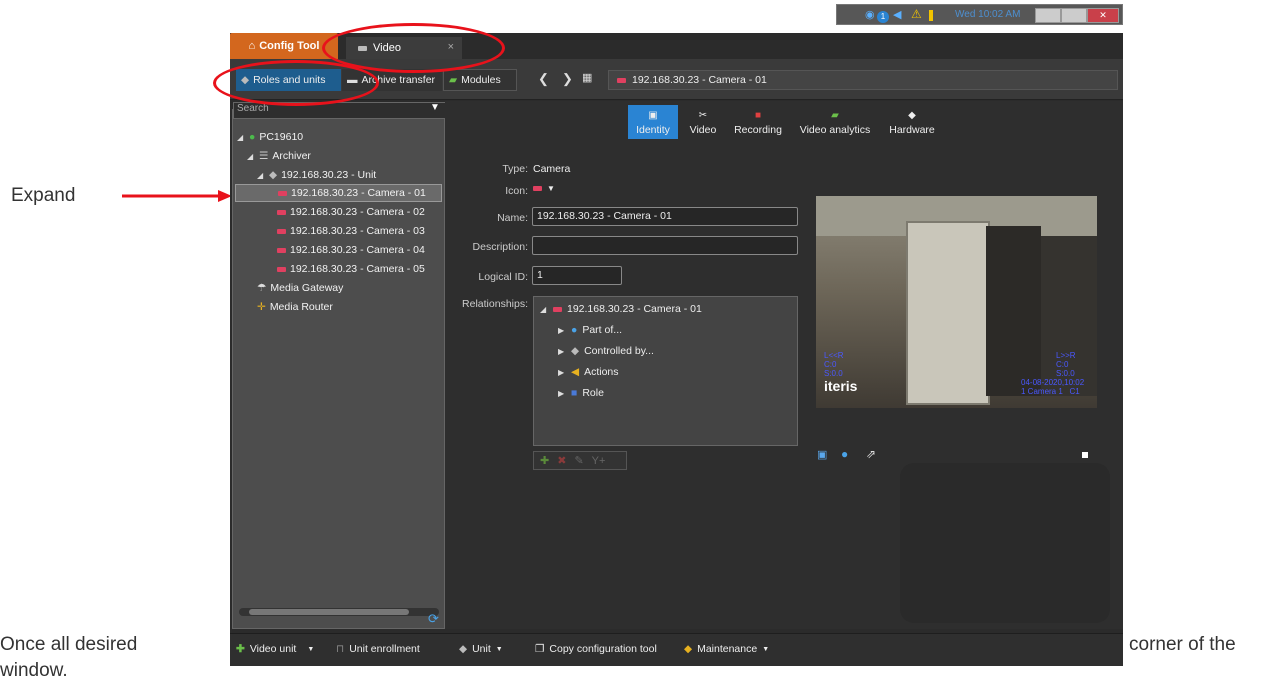 This screenshot has height=683, width=1279. Describe the element at coordinates (387, 48) in the screenshot. I see `tab-video-label: Video` at that location.